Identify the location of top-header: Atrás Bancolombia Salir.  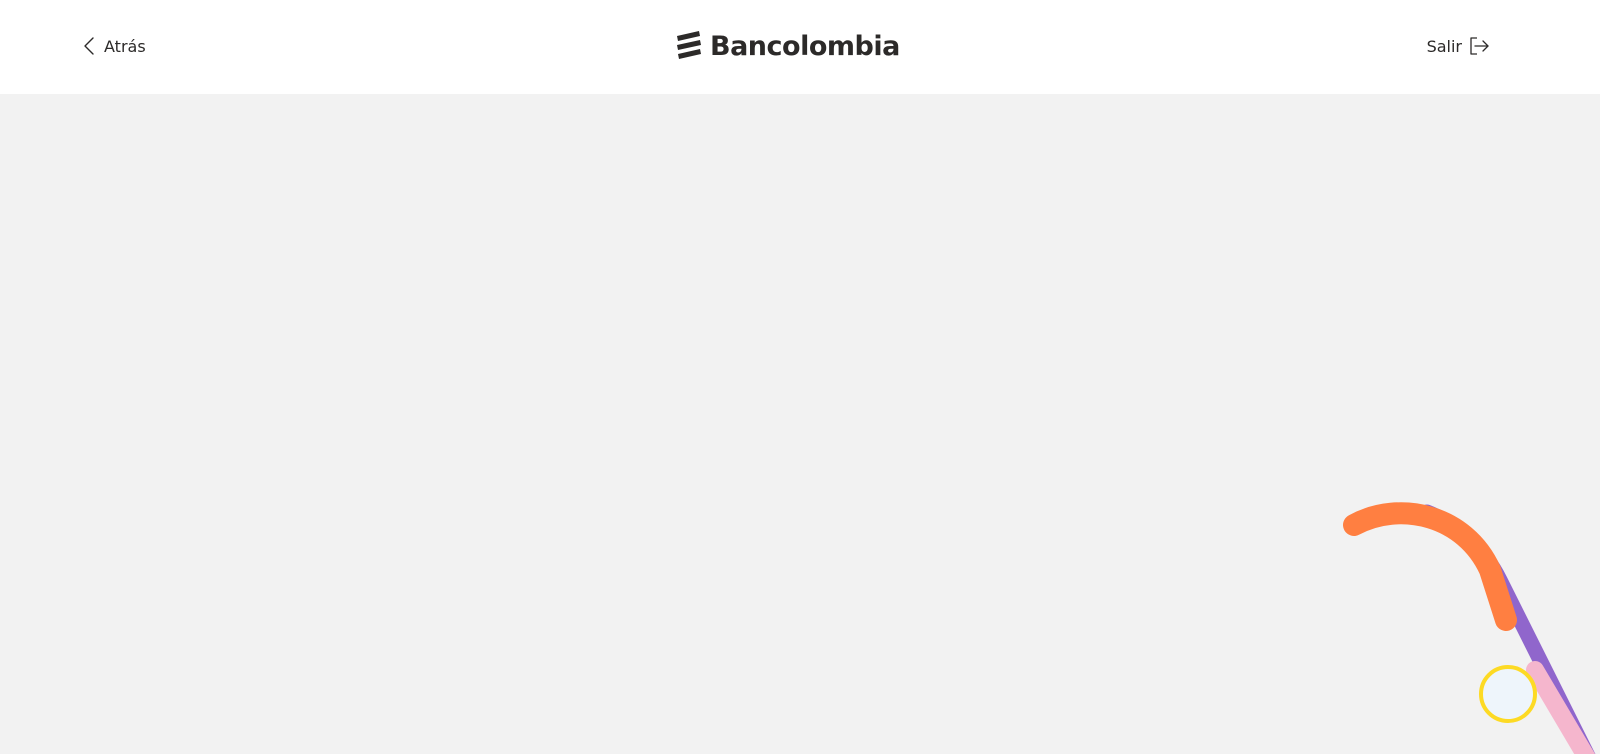
(800, 47).